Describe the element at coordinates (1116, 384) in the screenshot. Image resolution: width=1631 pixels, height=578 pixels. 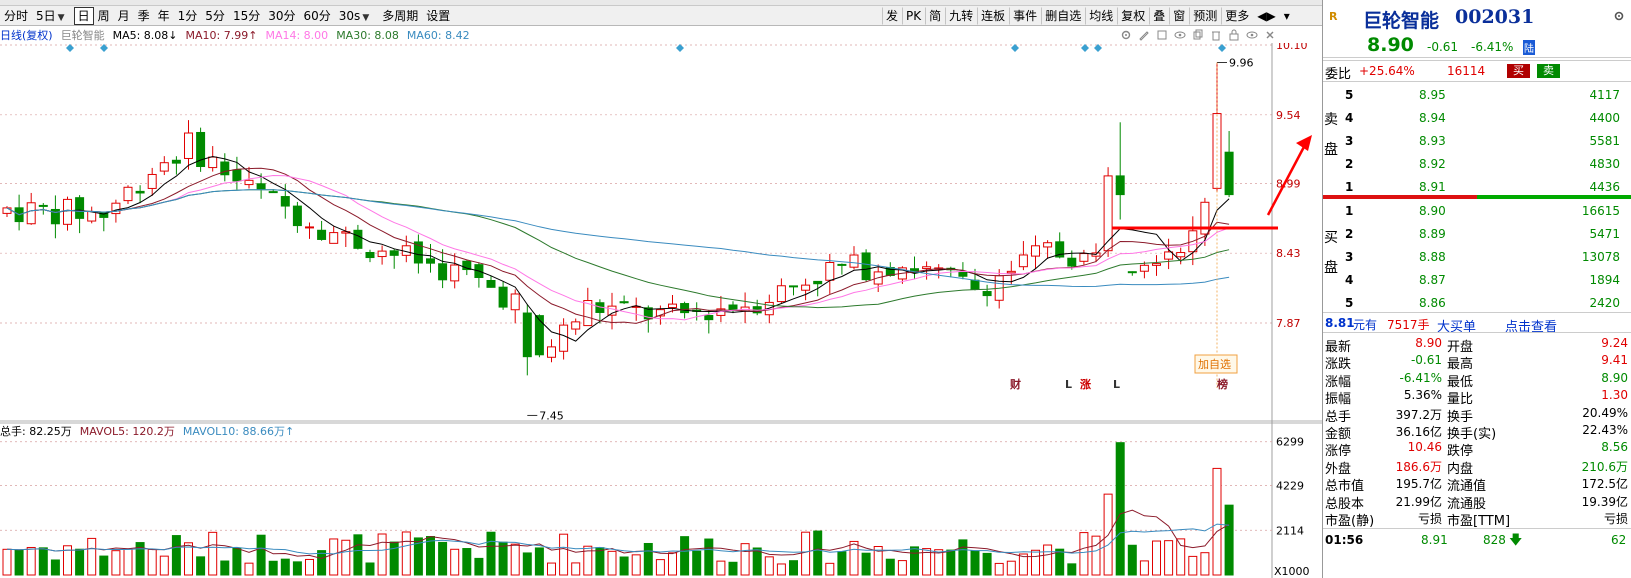
I see `event-mark-label: L` at that location.